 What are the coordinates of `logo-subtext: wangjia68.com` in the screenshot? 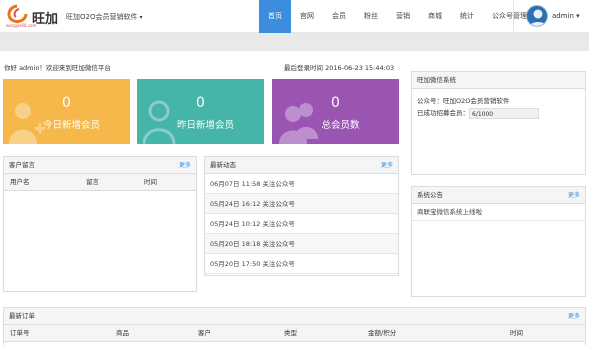 It's located at (21, 25).